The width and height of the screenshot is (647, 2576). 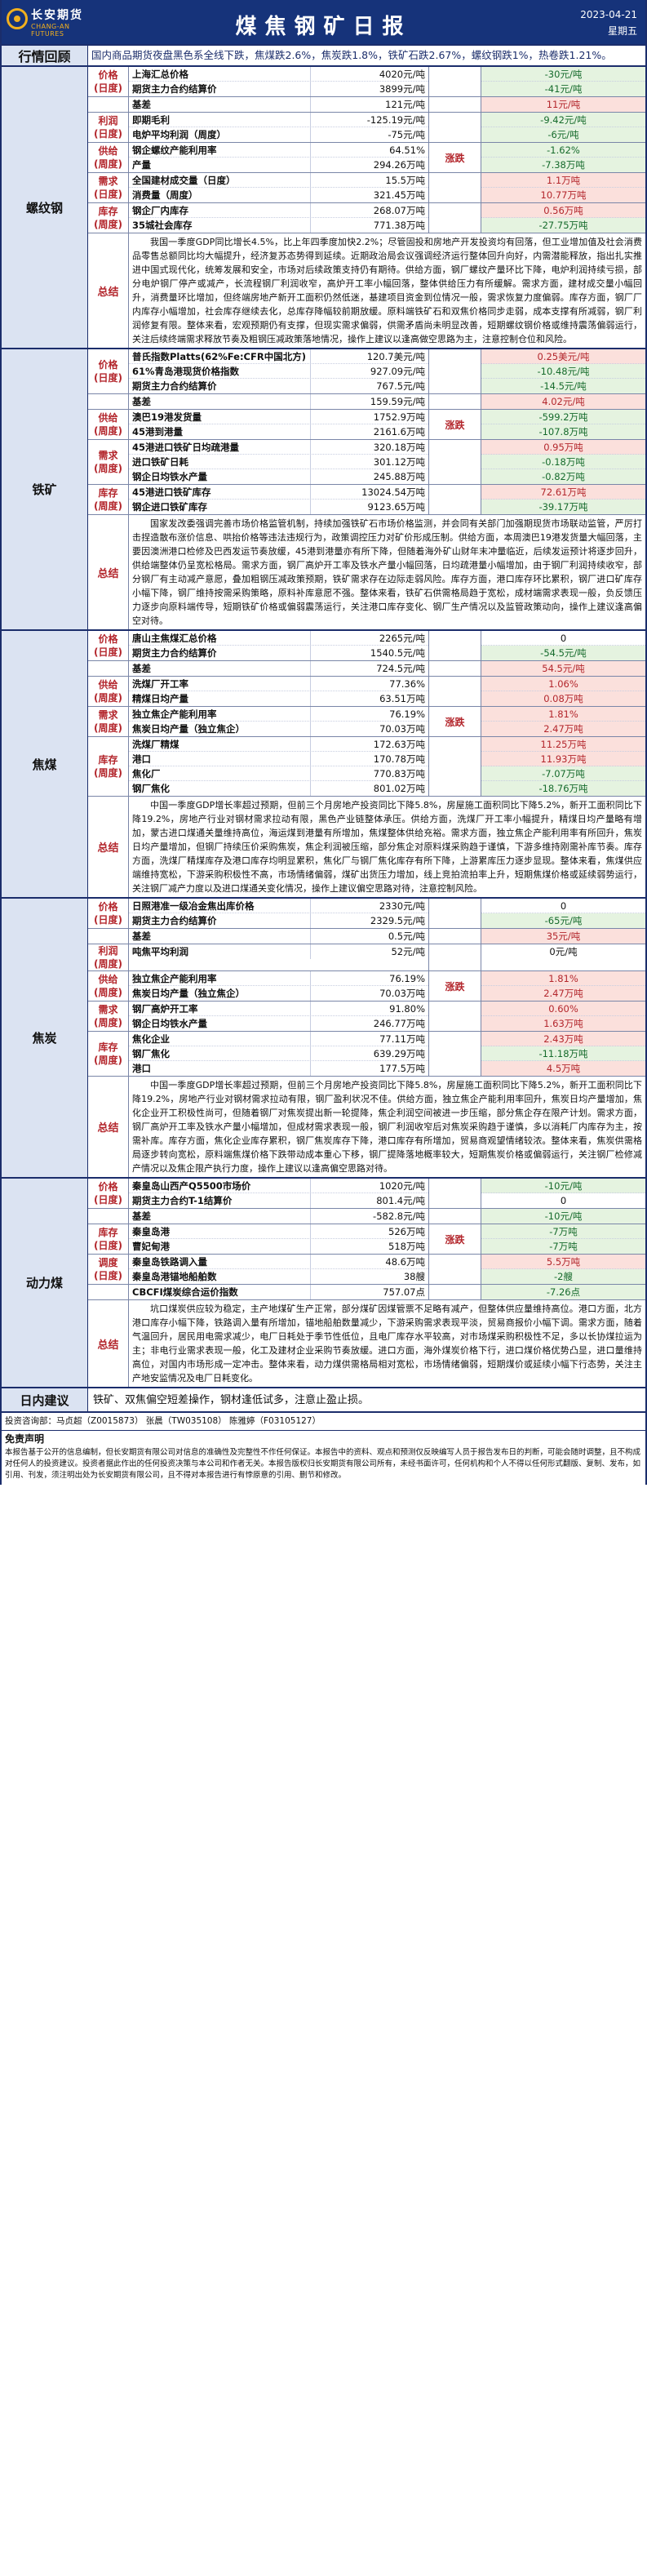 What do you see at coordinates (45, 55) in the screenshot?
I see `market-review-label: 行情回顾` at bounding box center [45, 55].